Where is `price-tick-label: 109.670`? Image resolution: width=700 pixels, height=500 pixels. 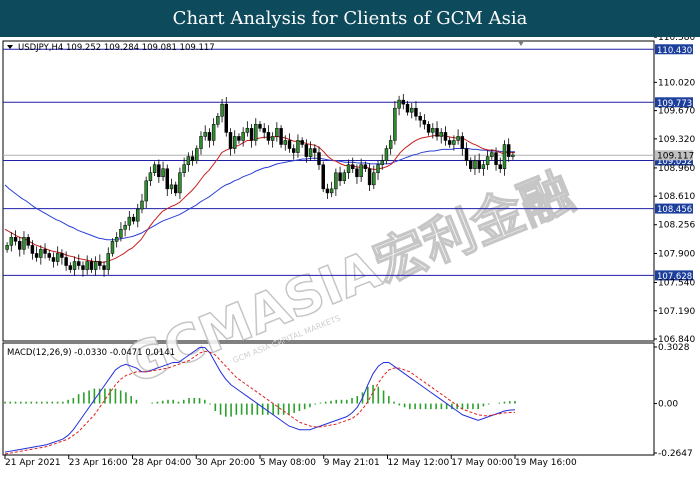 price-tick-label: 109.670 is located at coordinates (676, 112).